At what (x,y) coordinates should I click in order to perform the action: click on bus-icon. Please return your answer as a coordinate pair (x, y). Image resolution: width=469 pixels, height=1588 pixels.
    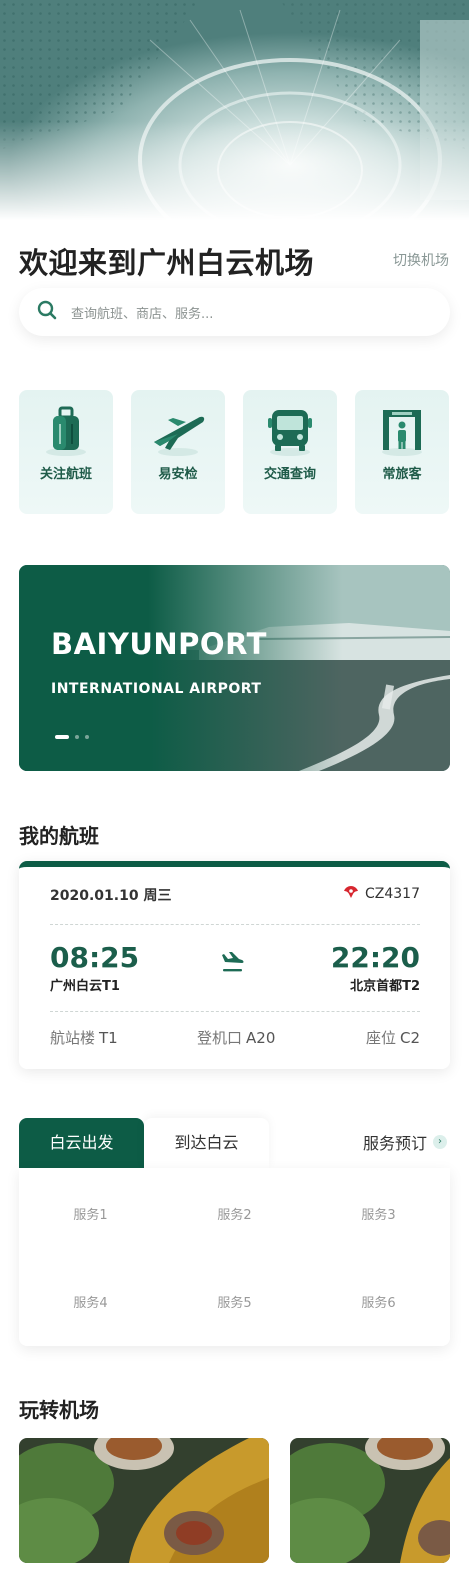
    Looking at the image, I should click on (290, 435).